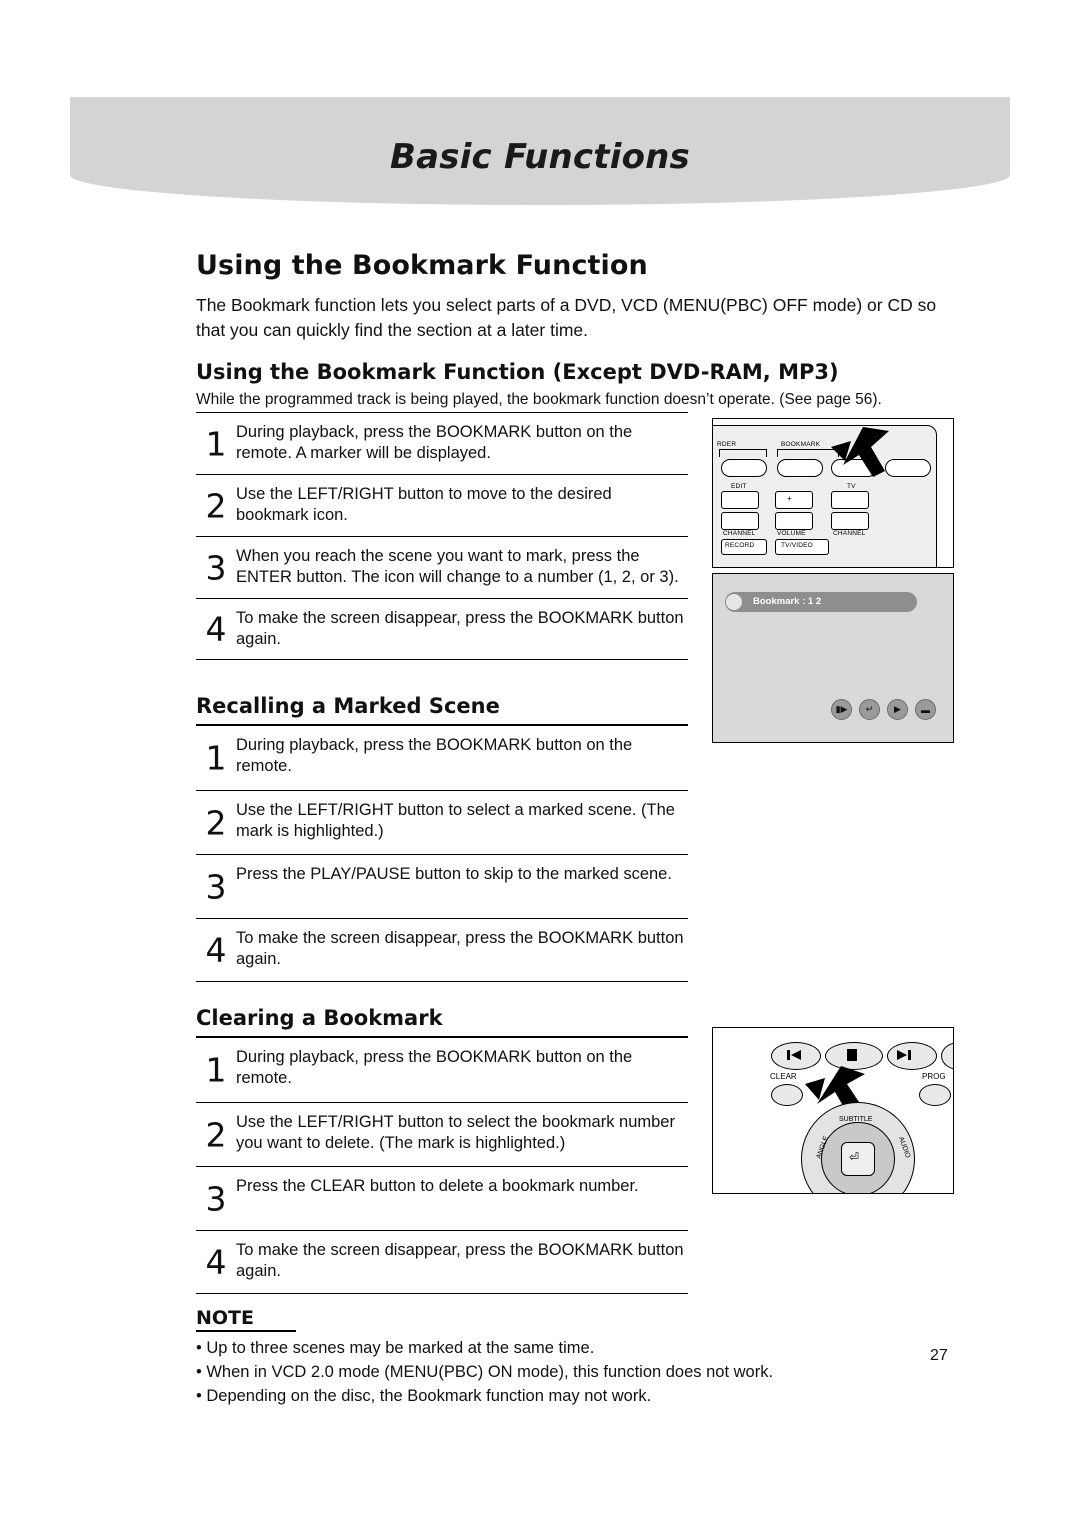 The height and width of the screenshot is (1528, 1080). Describe the element at coordinates (841, 709) in the screenshot. I see `play-pause-icon: ▮▶` at that location.